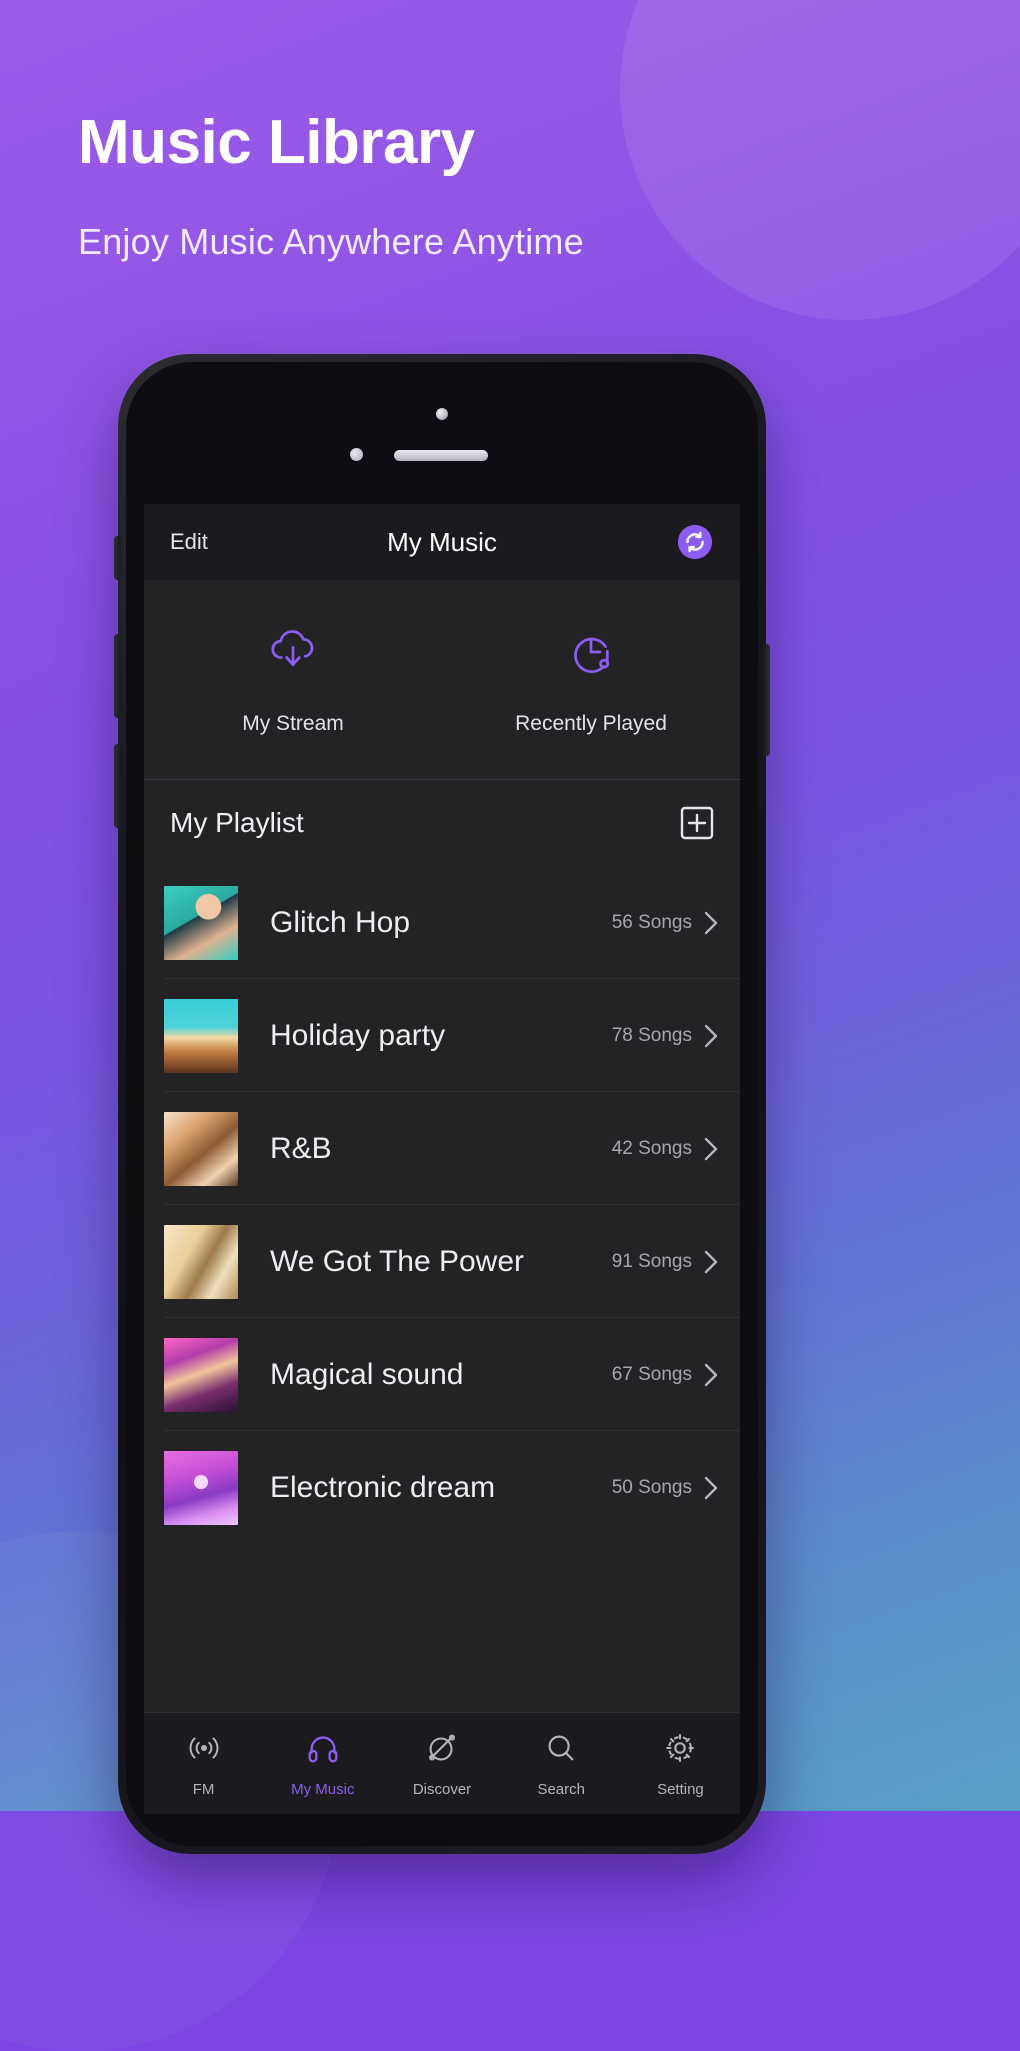  What do you see at coordinates (561, 1750) in the screenshot?
I see `magnifier-icon` at bounding box center [561, 1750].